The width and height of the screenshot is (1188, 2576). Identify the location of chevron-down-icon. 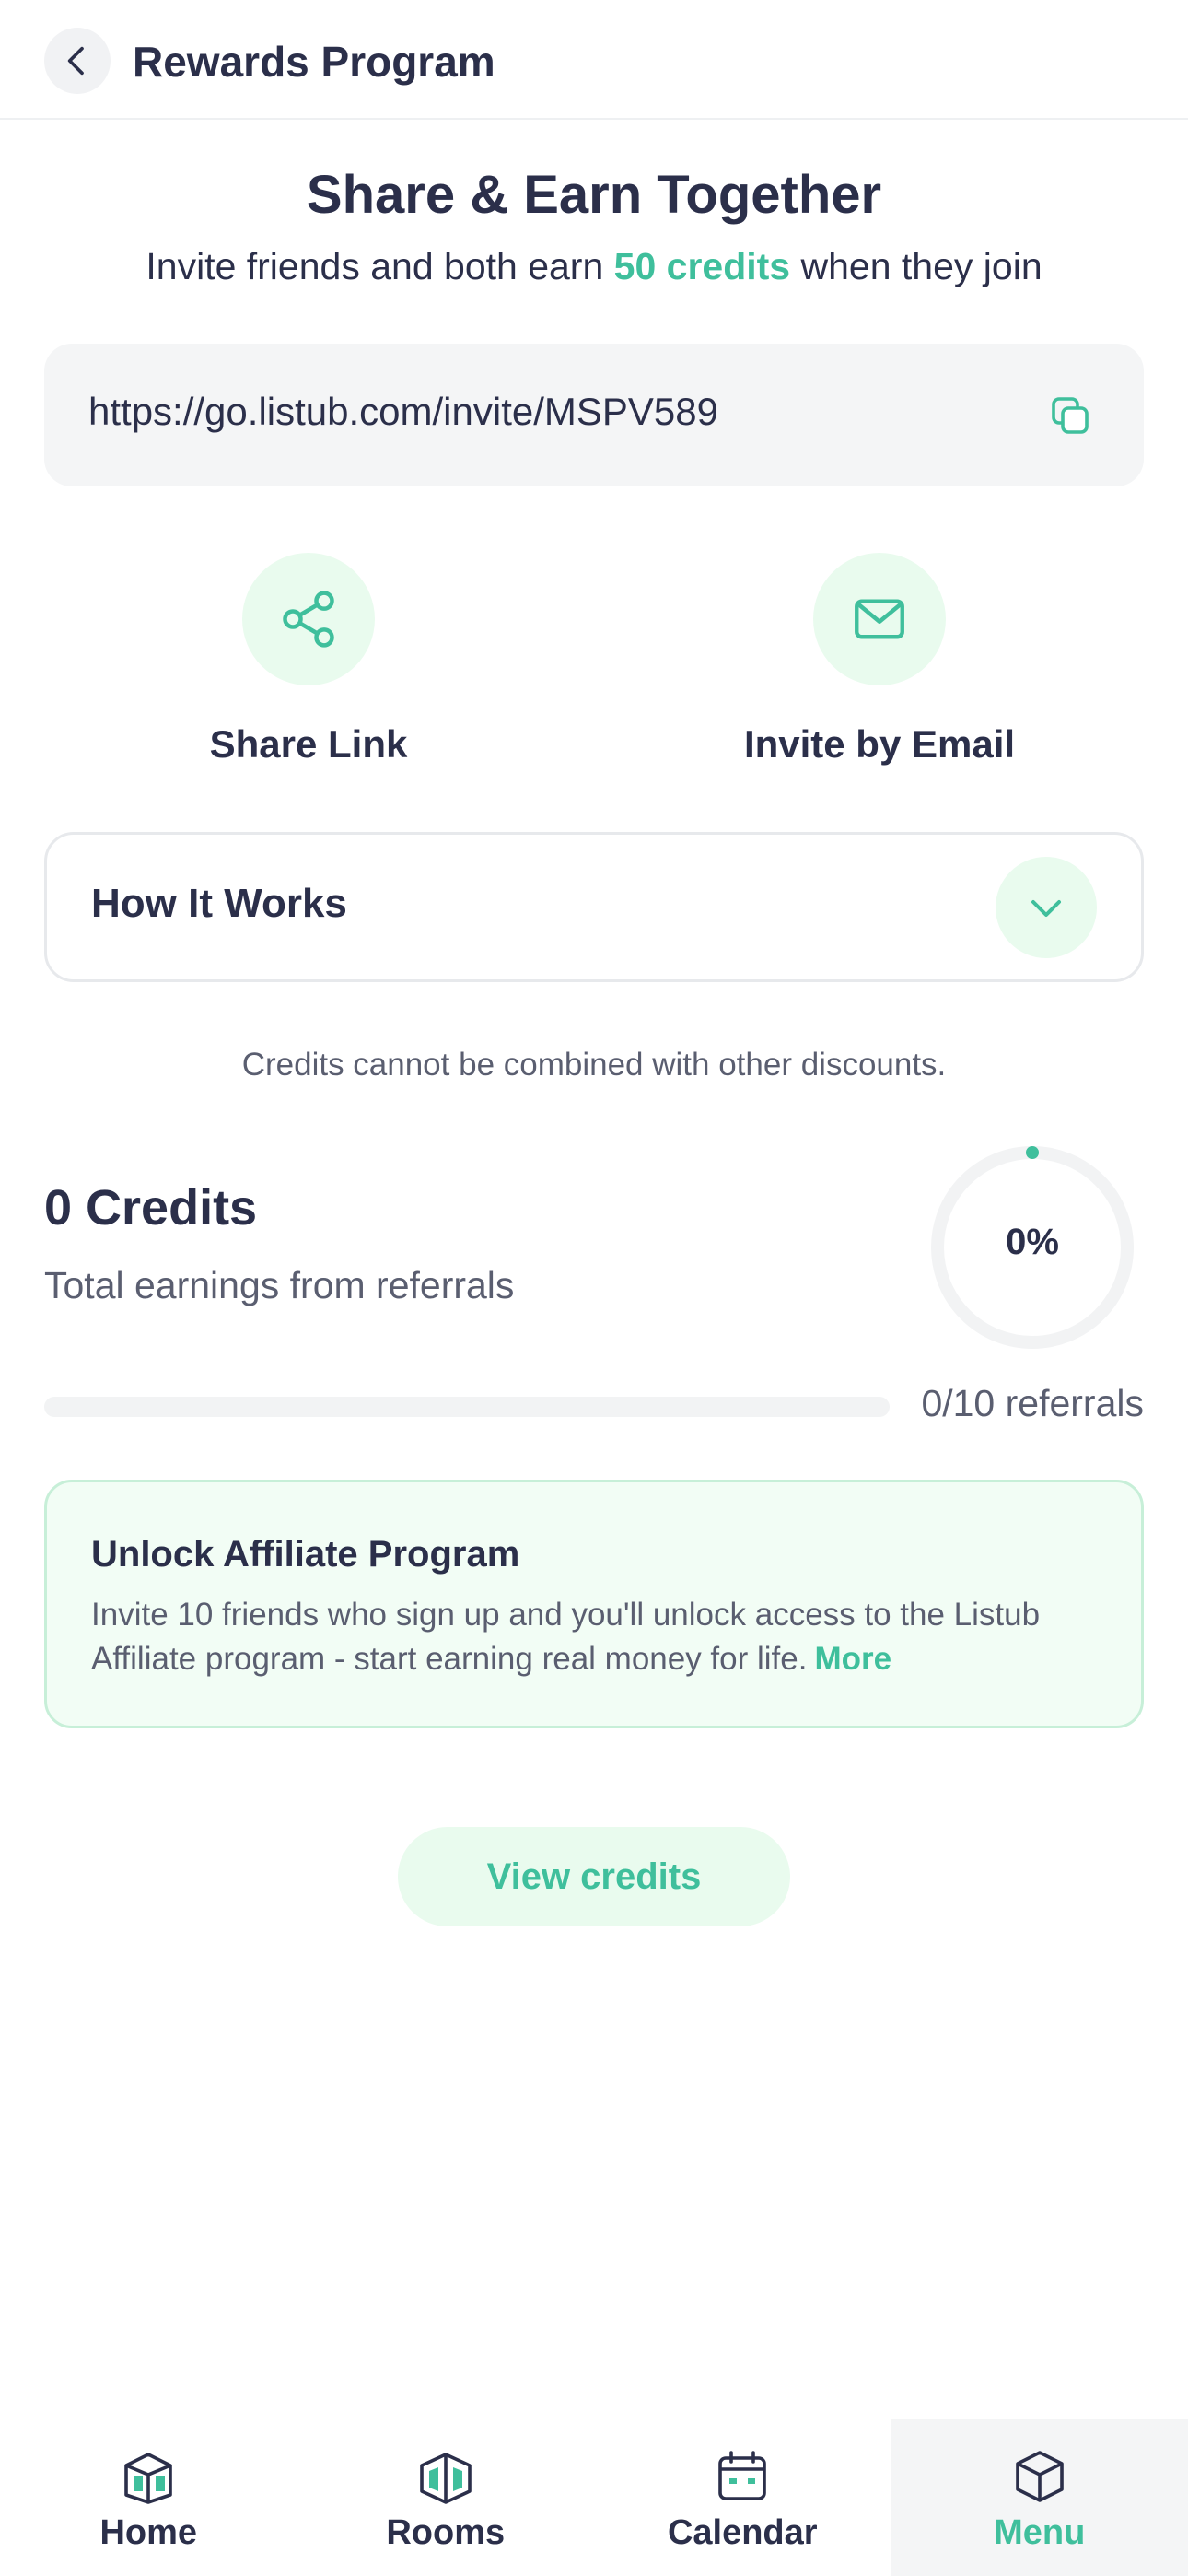
(1046, 908).